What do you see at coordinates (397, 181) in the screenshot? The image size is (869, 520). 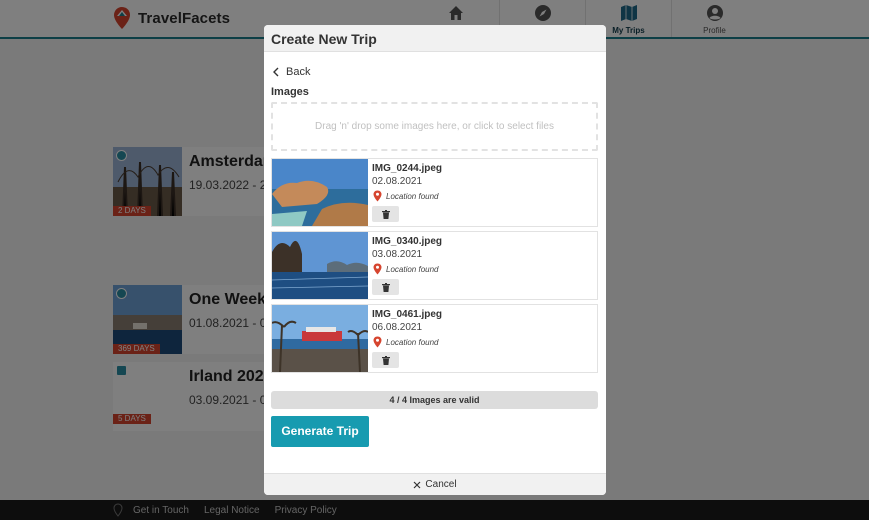 I see `image-date: 02.08.2021` at bounding box center [397, 181].